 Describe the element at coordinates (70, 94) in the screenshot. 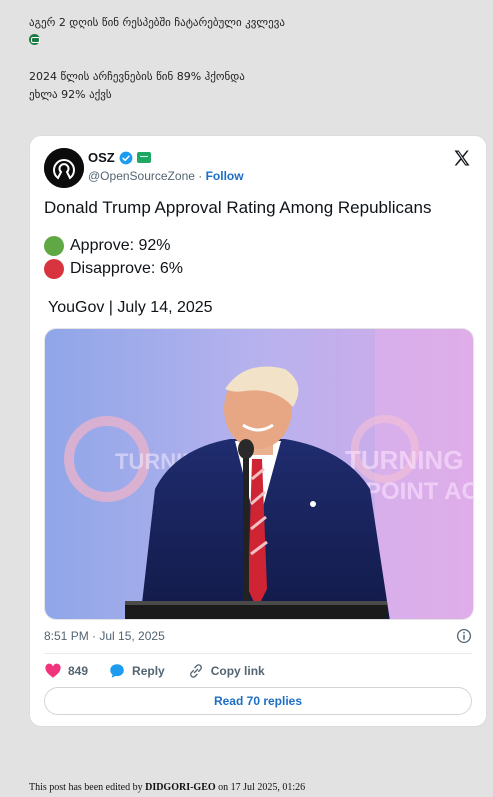

I see `post-line-3: ეხლა 92% აქვს` at that location.